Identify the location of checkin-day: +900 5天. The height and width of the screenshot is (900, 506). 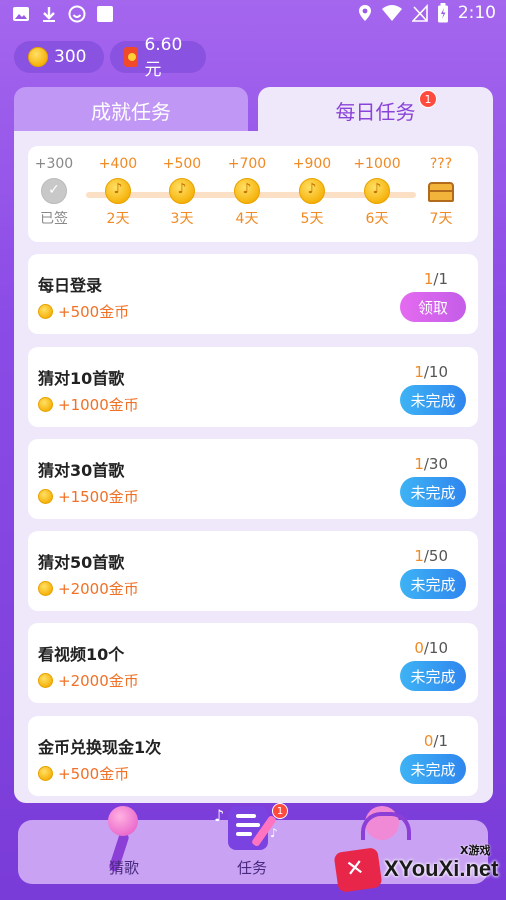
(312, 191).